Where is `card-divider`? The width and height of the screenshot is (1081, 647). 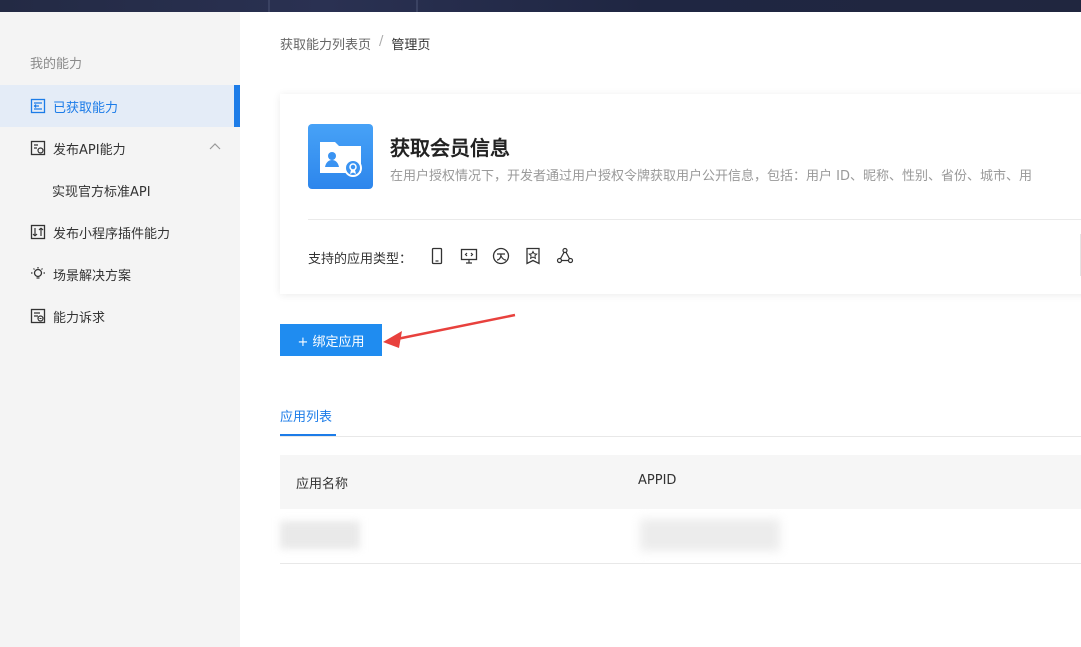
card-divider is located at coordinates (694, 219).